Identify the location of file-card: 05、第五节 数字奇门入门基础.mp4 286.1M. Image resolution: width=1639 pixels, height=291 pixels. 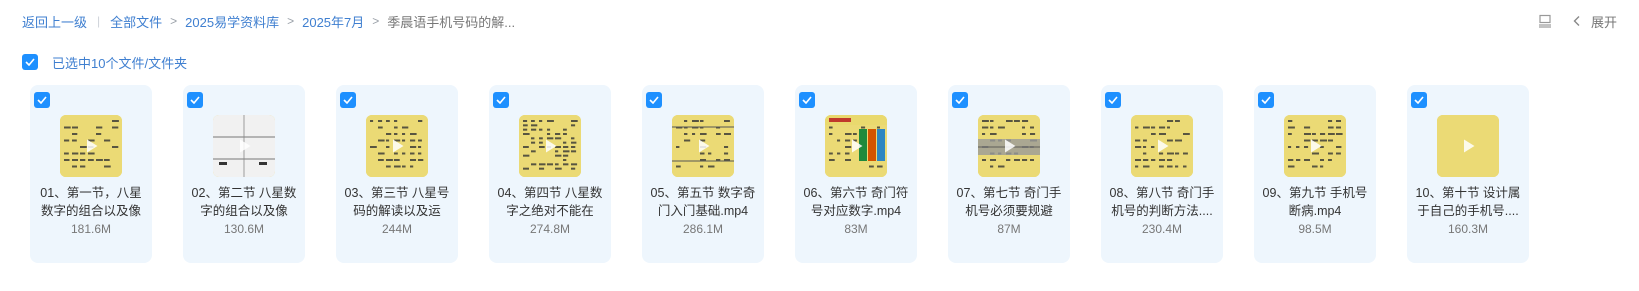
(703, 174).